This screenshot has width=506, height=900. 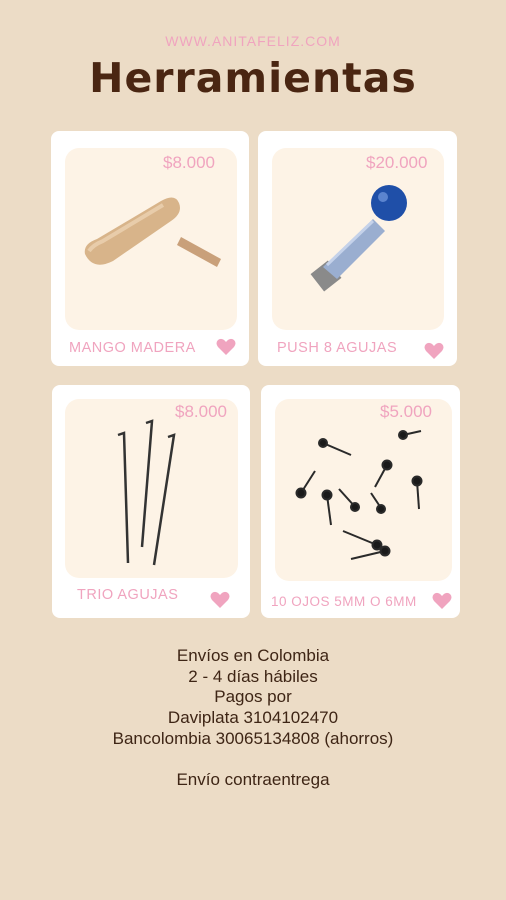 What do you see at coordinates (253, 760) in the screenshot?
I see `info-line-spacer` at bounding box center [253, 760].